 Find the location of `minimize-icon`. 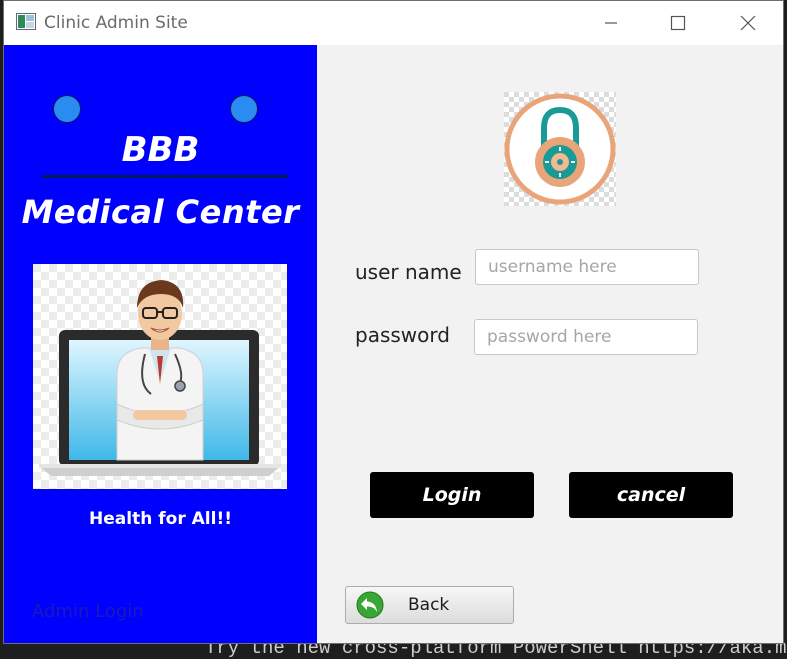

minimize-icon is located at coordinates (611, 23).